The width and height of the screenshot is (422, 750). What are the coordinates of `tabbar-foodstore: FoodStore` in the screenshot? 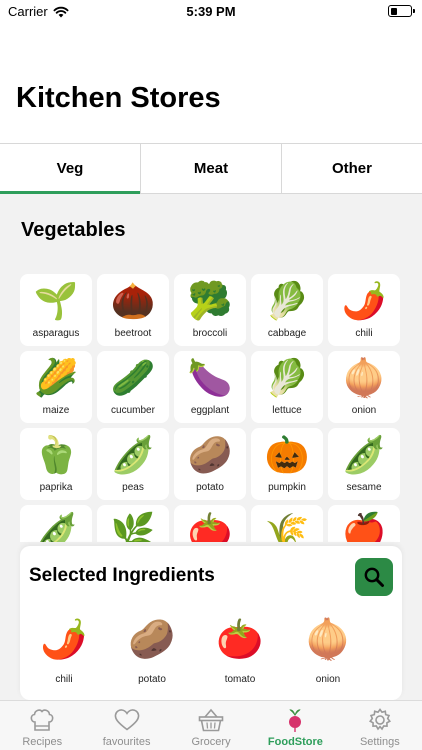 It's located at (295, 725).